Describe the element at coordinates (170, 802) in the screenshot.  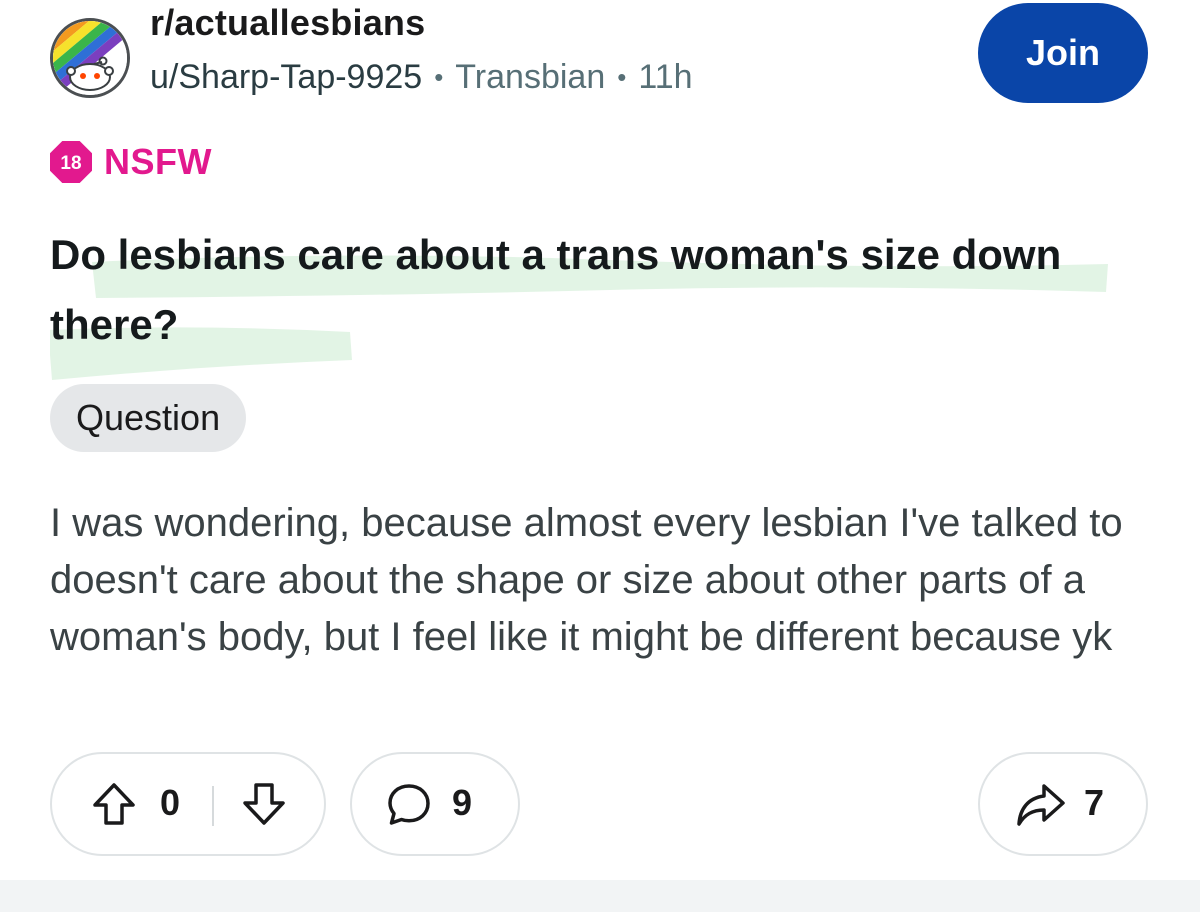
I see `vote-count: 0` at that location.